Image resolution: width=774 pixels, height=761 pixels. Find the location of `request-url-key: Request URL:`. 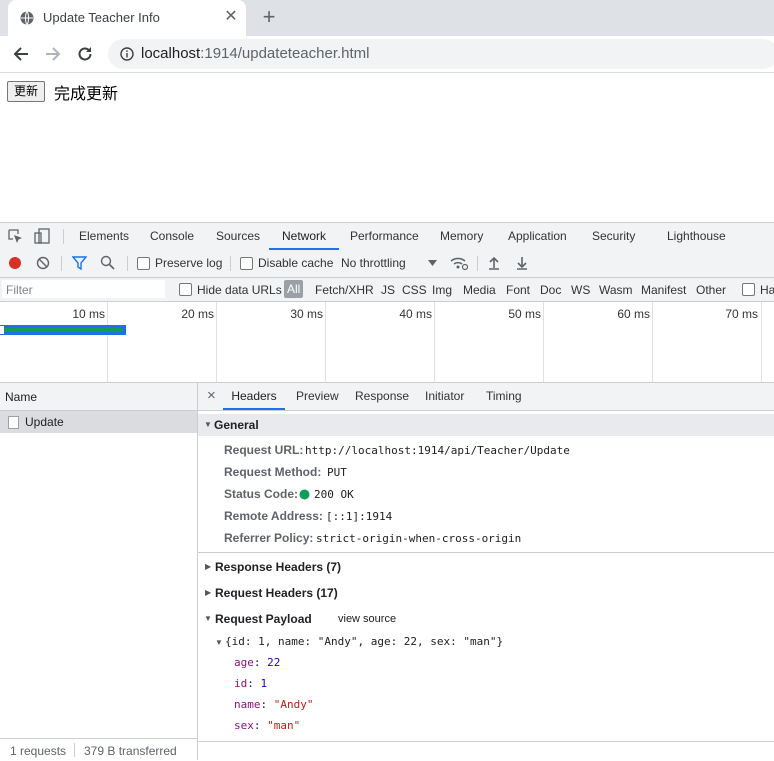

request-url-key: Request URL: is located at coordinates (264, 450).